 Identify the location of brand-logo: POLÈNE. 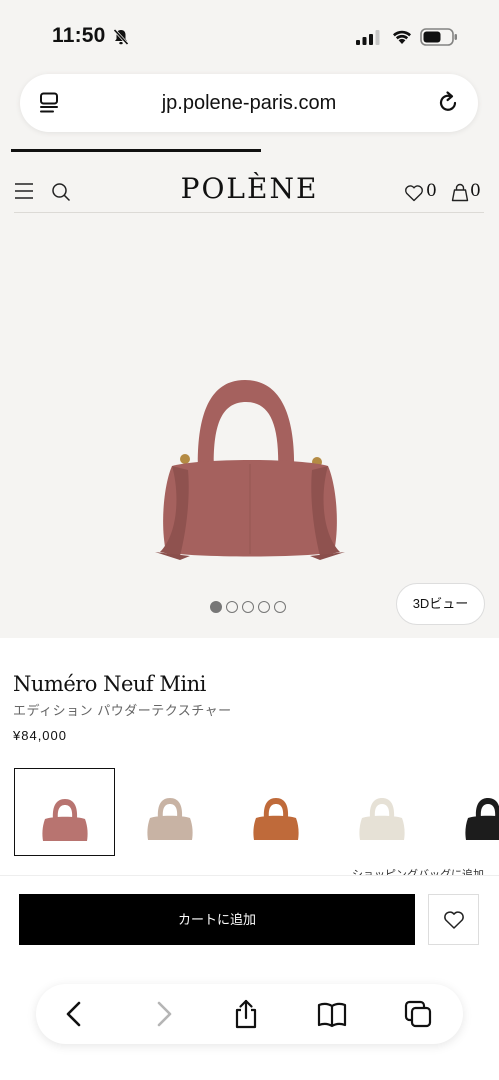
(249, 188).